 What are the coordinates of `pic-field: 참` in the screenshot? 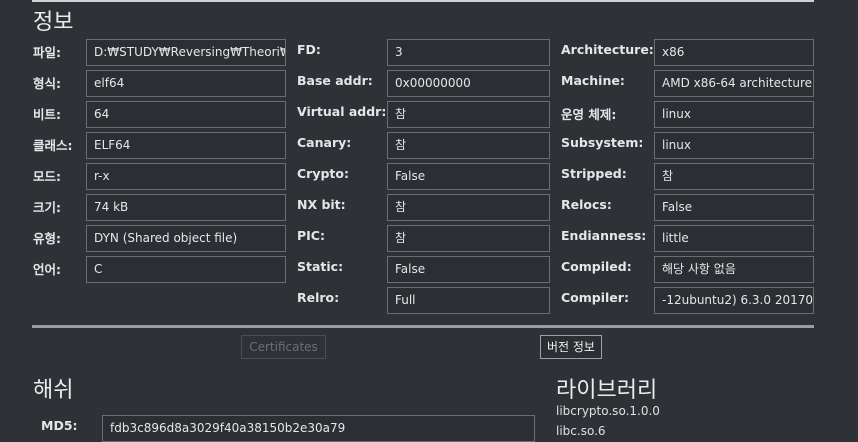 It's located at (468, 238).